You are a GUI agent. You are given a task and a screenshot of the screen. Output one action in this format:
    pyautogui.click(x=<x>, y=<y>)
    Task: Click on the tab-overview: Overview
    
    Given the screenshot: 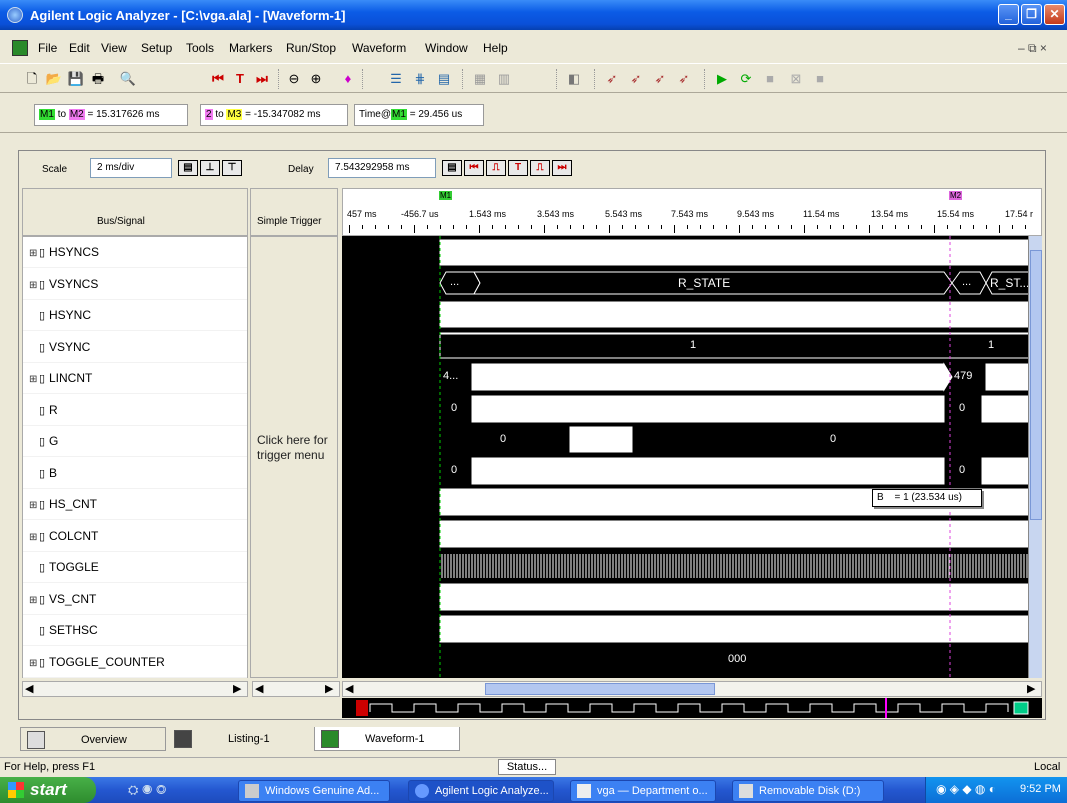 What is the action you would take?
    pyautogui.click(x=93, y=739)
    